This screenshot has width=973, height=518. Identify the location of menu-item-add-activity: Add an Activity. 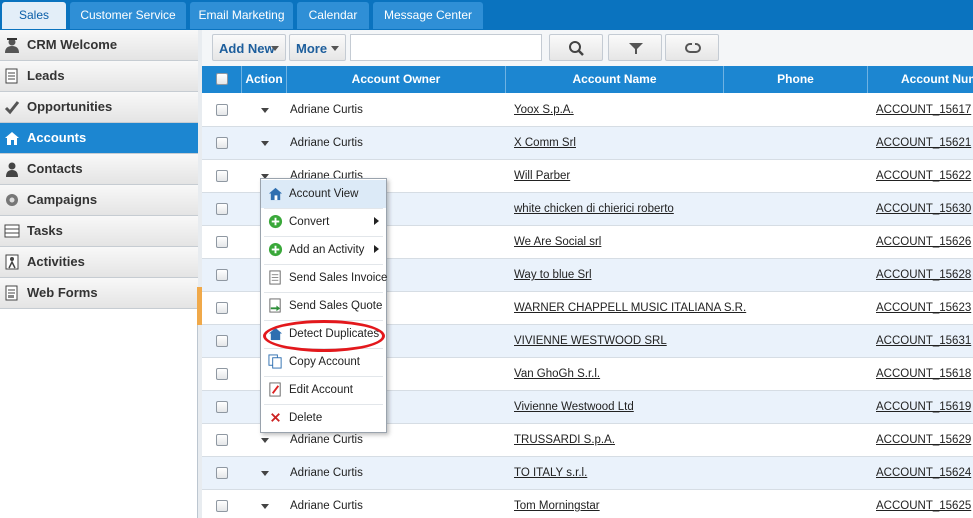
(323, 250).